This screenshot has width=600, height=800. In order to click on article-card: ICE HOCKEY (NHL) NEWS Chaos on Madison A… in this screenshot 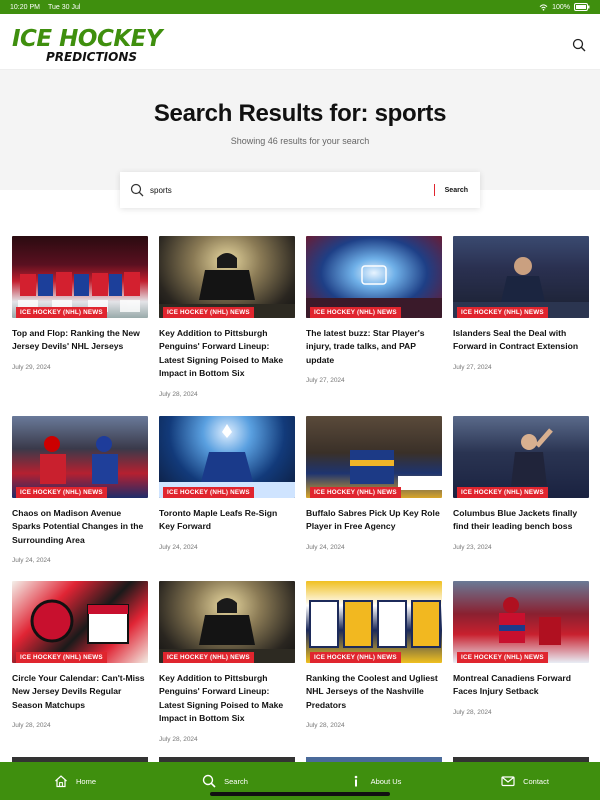, I will do `click(80, 490)`.